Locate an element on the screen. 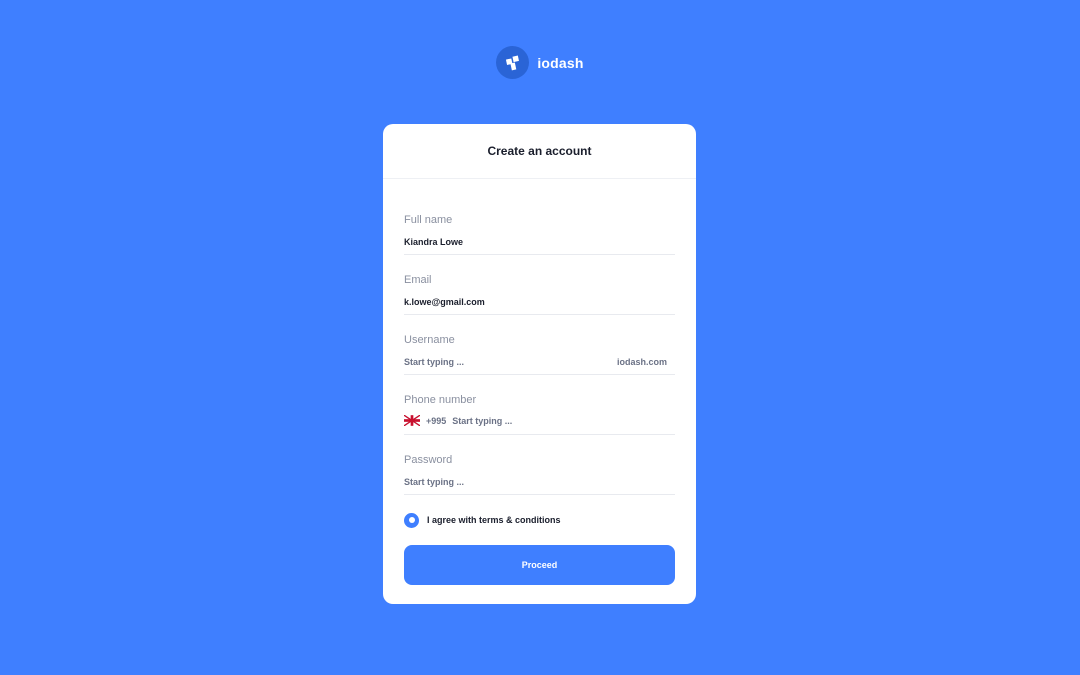  phone-label: Phone number is located at coordinates (440, 400).